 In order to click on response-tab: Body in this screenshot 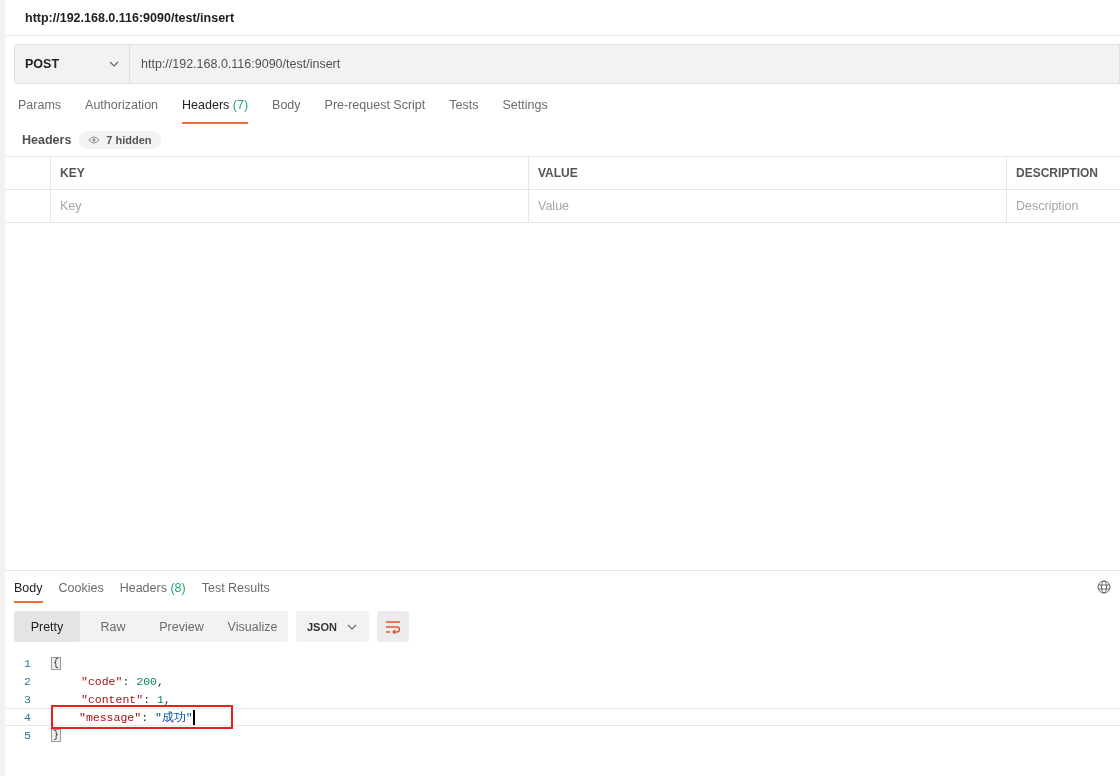, I will do `click(28, 587)`.